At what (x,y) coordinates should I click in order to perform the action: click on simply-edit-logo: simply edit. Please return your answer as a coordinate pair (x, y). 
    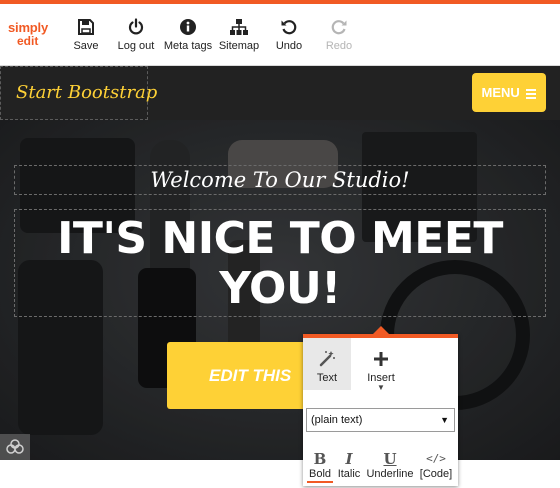
    Looking at the image, I should click on (34, 34).